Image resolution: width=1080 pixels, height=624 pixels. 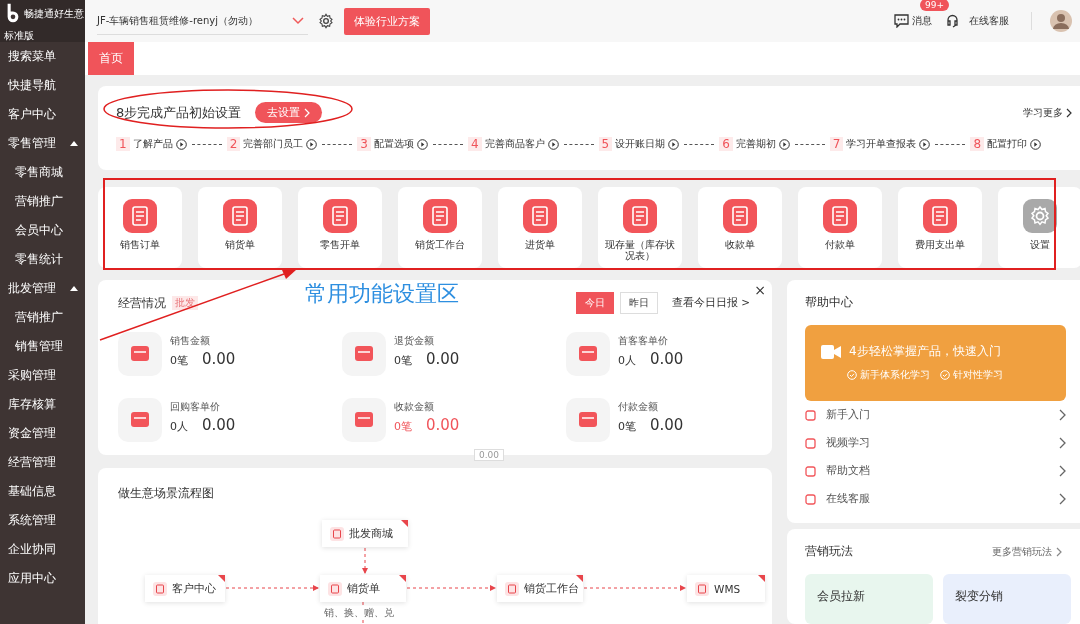 I want to click on quick-function-tile: 销货单, so click(x=240, y=227).